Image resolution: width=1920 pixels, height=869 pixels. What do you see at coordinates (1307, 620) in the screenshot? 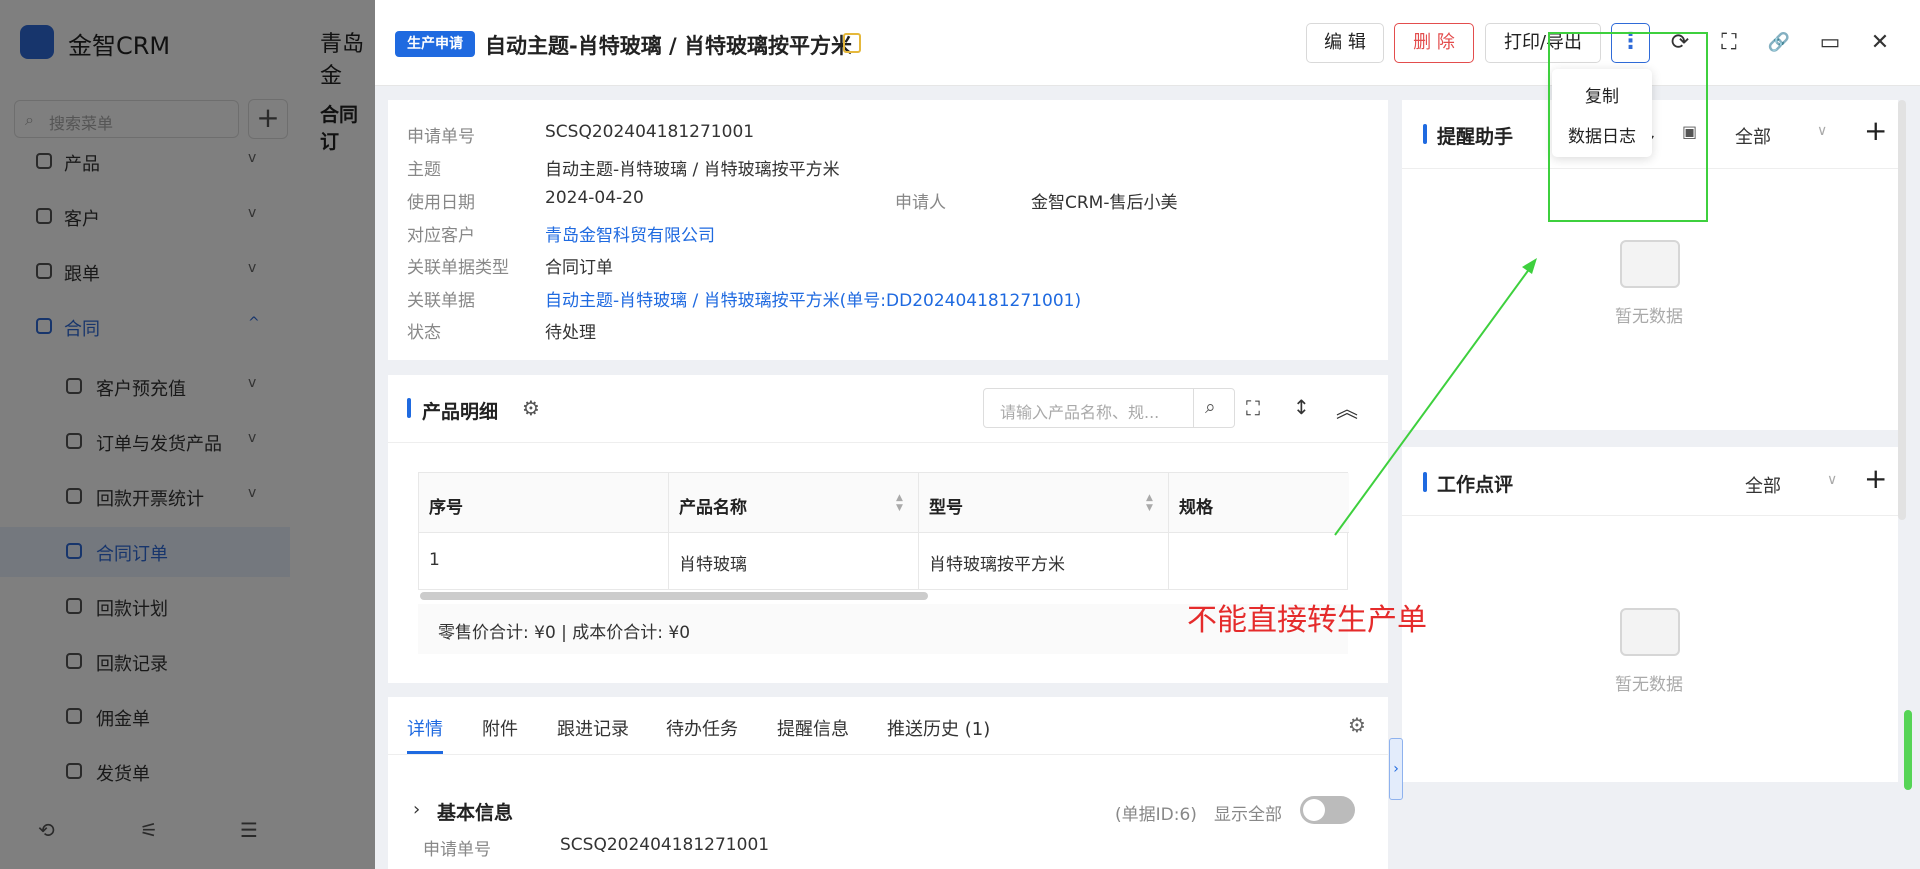
I see `annotation-text: 不能直接转生产单` at bounding box center [1307, 620].